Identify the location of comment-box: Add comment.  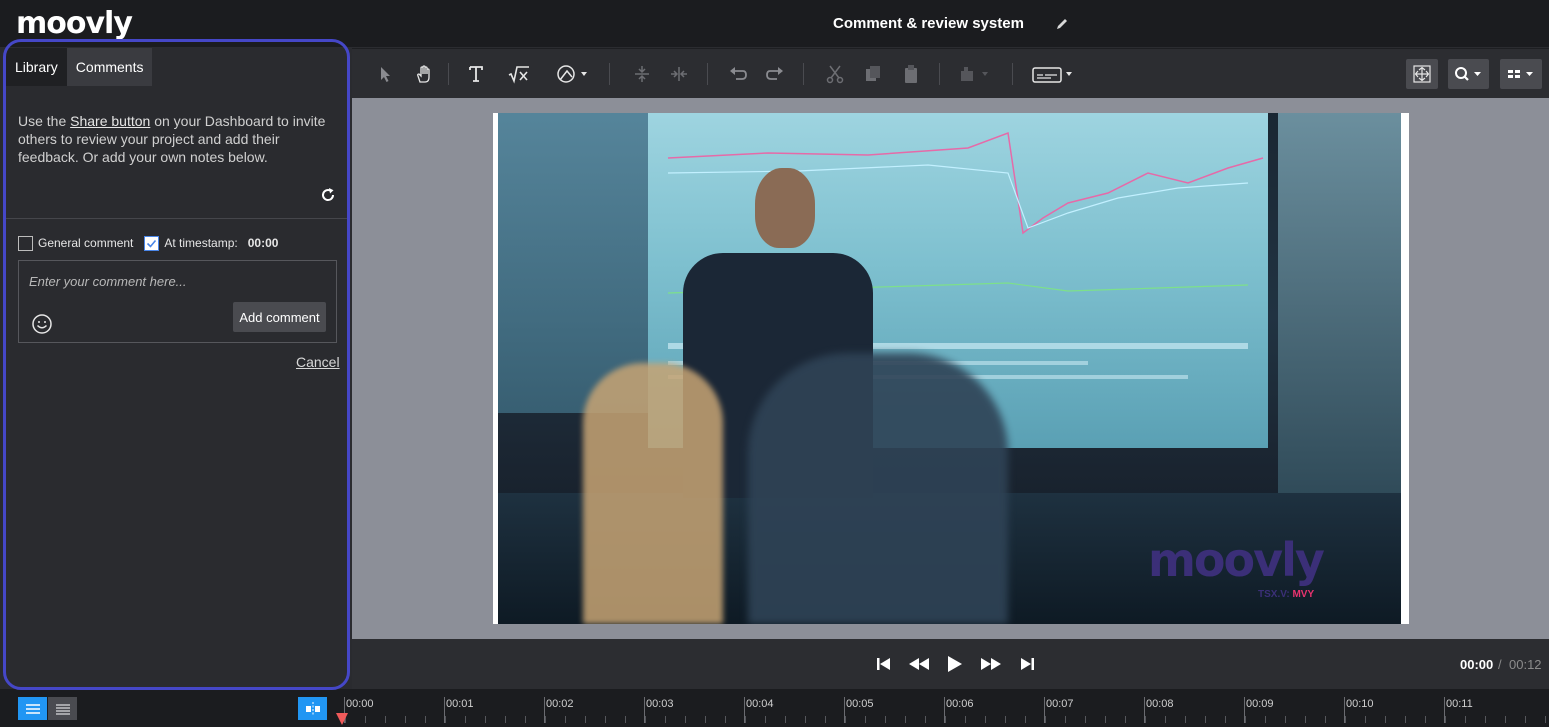
(177, 301).